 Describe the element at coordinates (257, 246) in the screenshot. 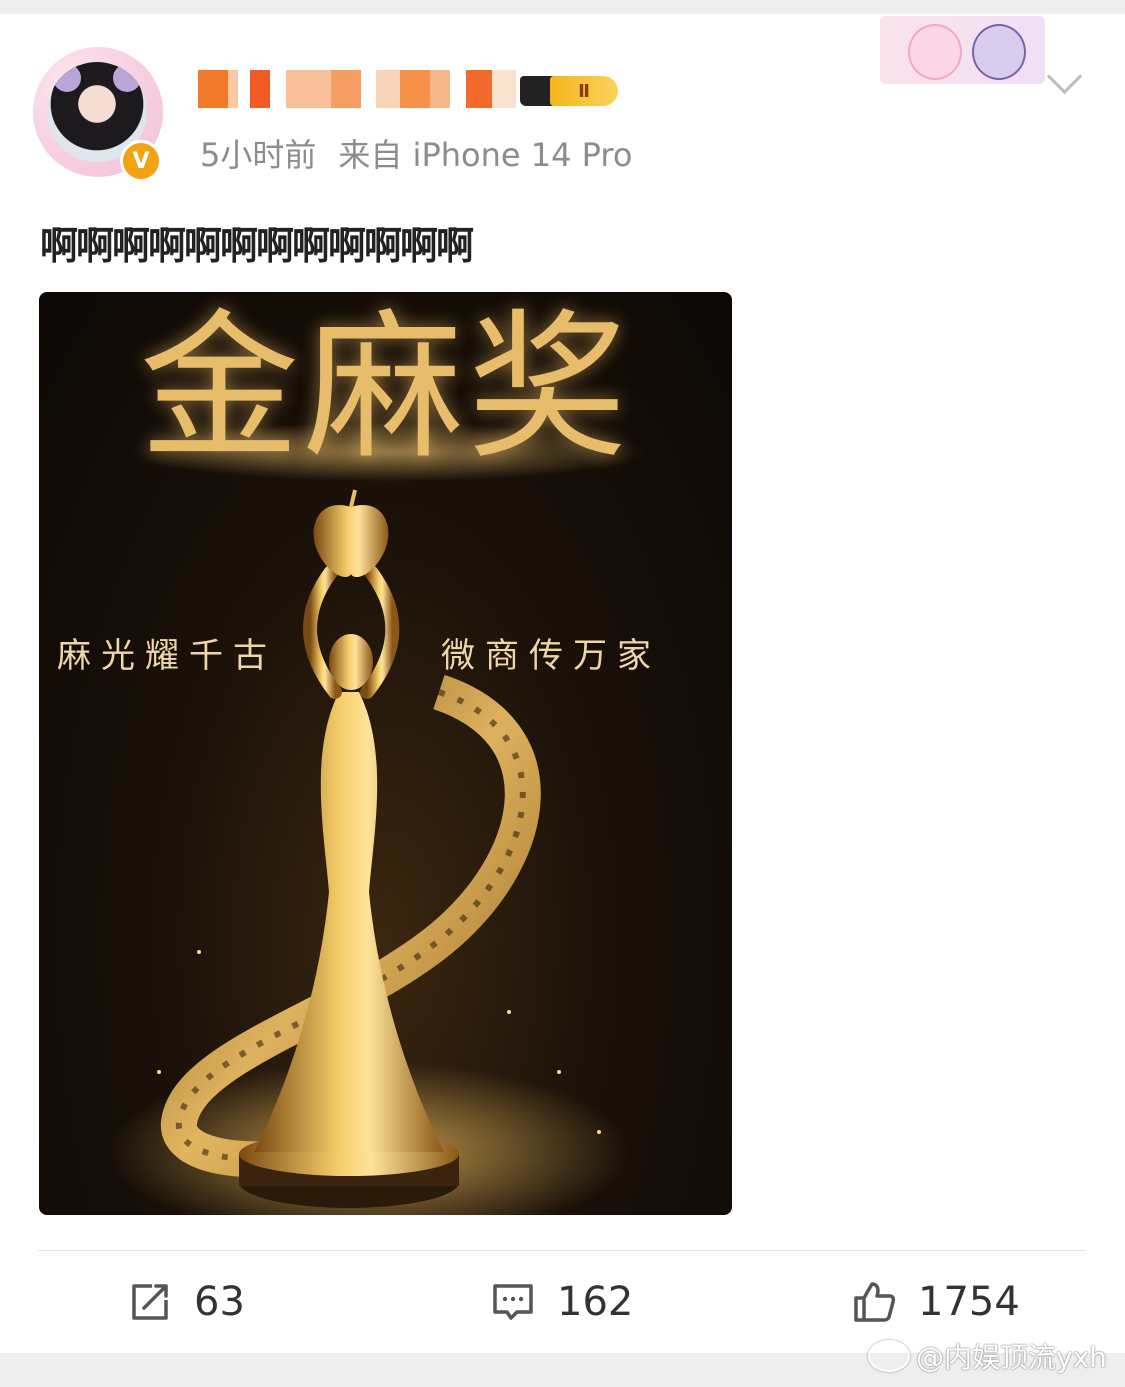

I see `post-text: 啊啊啊啊啊啊啊啊啊啊啊啊` at that location.